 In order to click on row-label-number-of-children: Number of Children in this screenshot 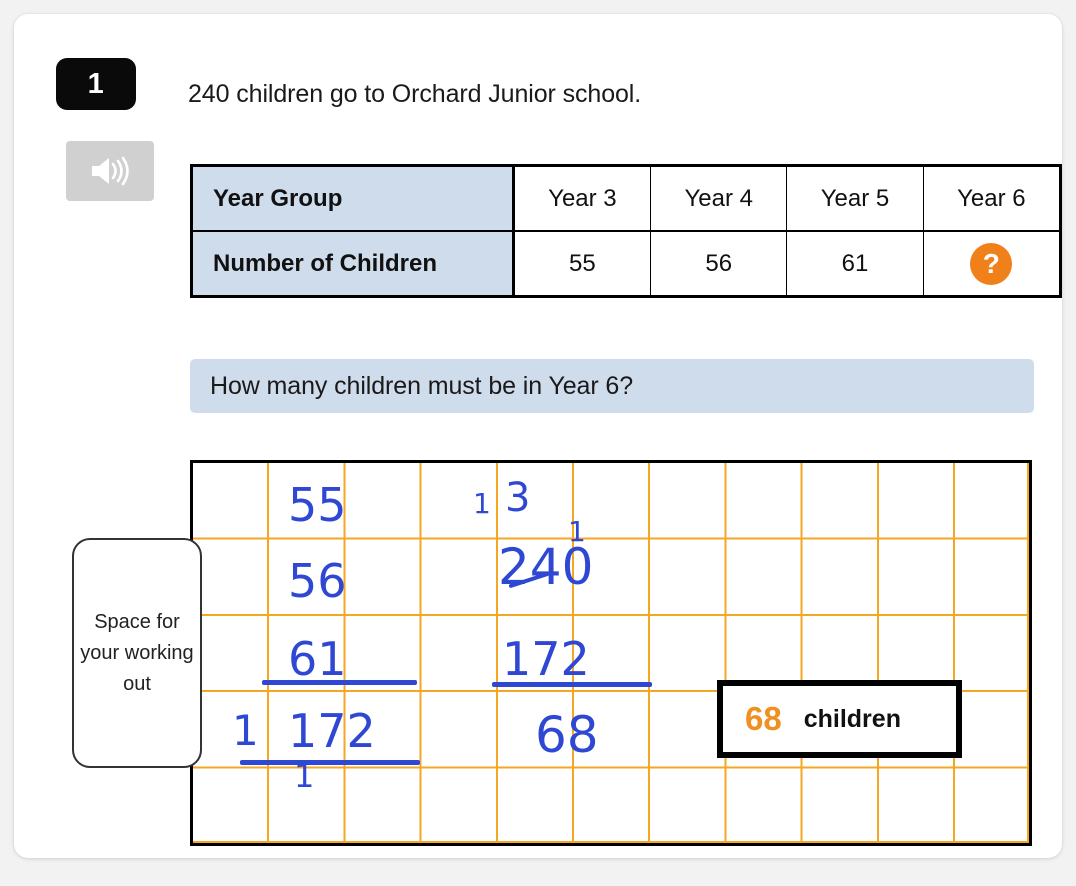, I will do `click(353, 263)`.